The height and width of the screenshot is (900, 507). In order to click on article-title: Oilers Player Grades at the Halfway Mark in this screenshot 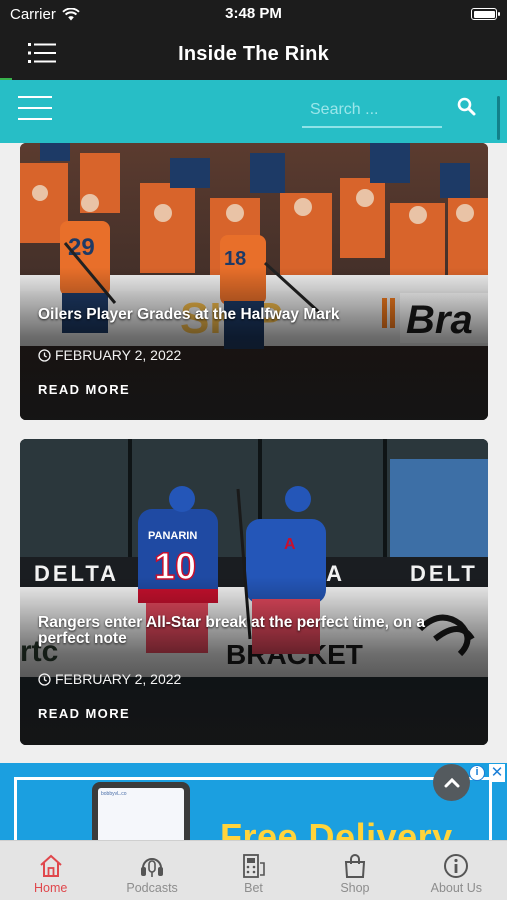, I will do `click(253, 315)`.